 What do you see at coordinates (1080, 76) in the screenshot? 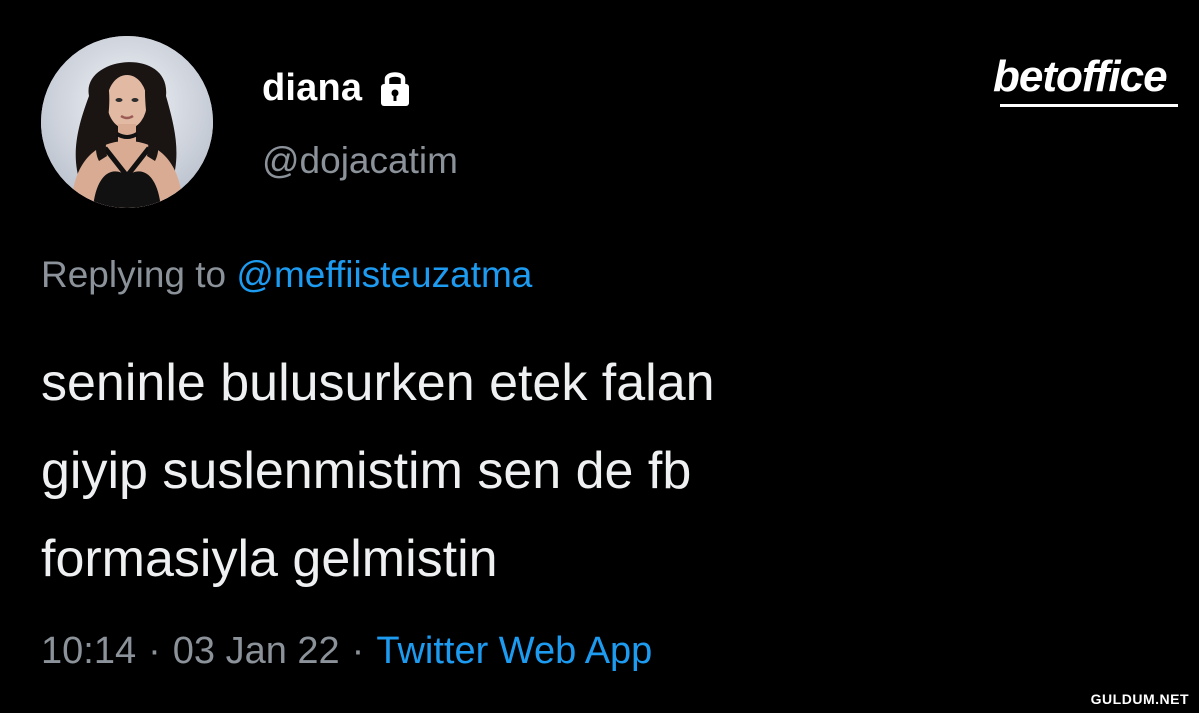
I see `brand-logo: betoffice` at bounding box center [1080, 76].